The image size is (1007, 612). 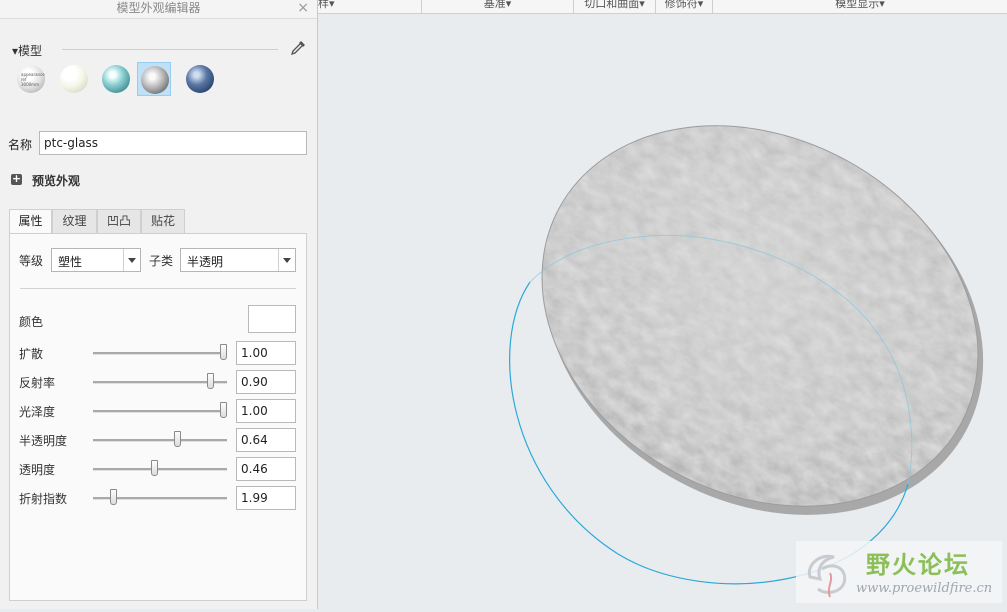 I want to click on teal-ball-icon, so click(x=116, y=79).